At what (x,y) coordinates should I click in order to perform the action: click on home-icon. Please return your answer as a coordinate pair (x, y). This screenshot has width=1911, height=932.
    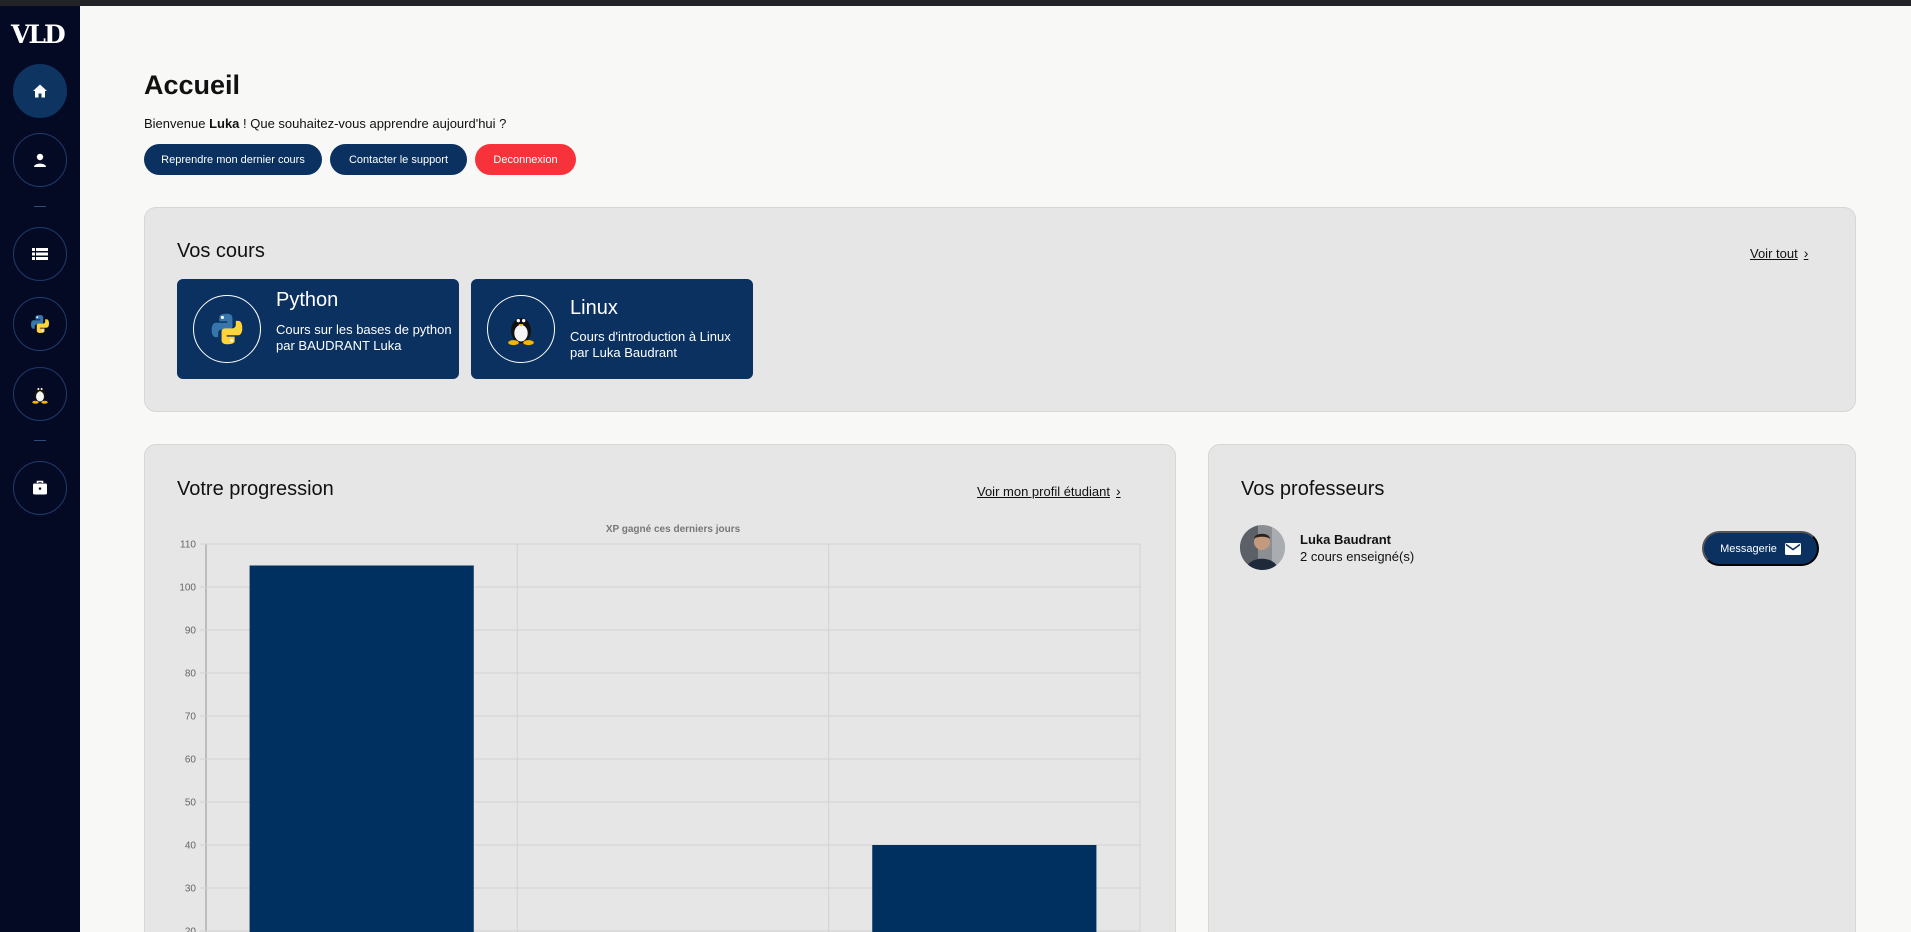
    Looking at the image, I should click on (40, 91).